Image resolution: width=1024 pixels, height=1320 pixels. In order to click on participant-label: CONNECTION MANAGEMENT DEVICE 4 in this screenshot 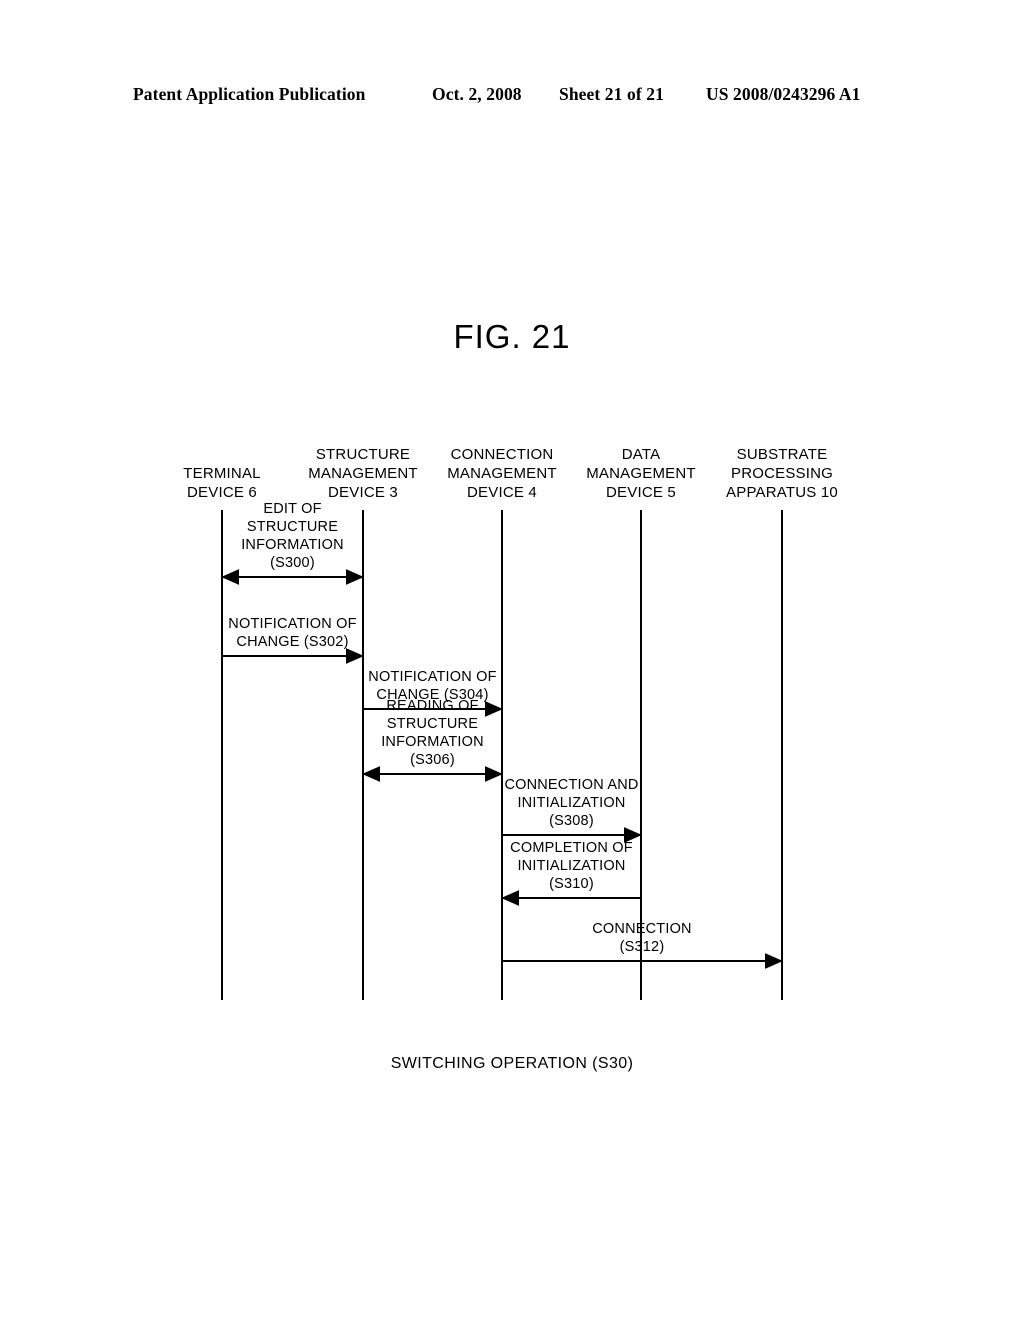, I will do `click(502, 473)`.